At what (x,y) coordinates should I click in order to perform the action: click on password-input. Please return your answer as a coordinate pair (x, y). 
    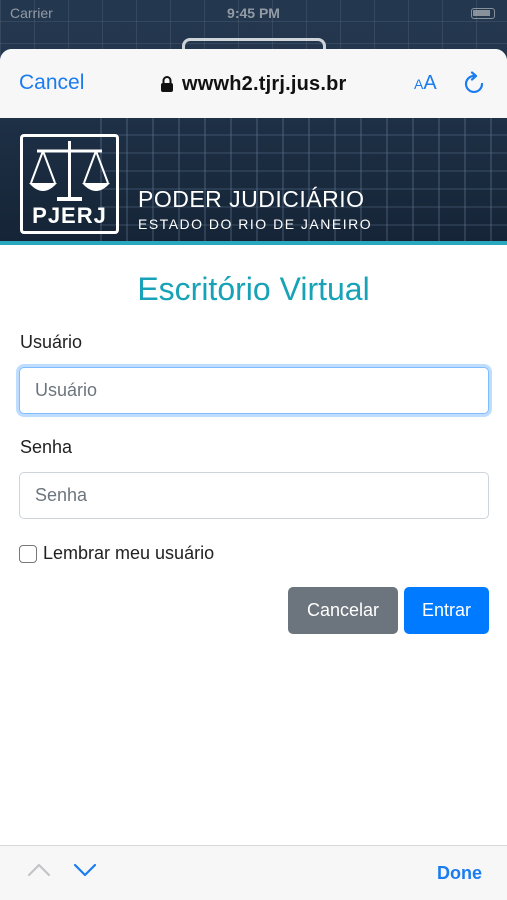
    Looking at the image, I should click on (254, 495).